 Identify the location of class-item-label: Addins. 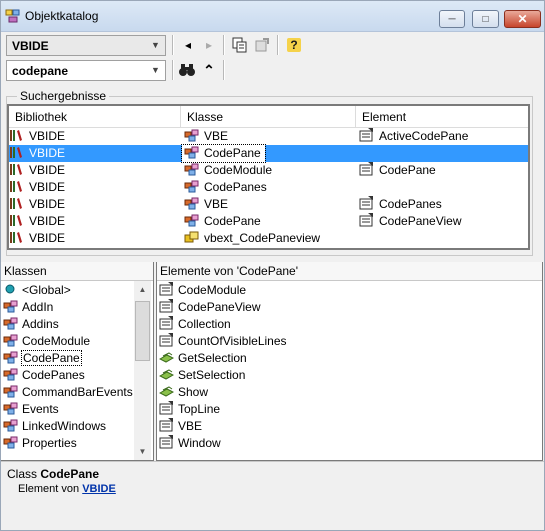
(40, 324).